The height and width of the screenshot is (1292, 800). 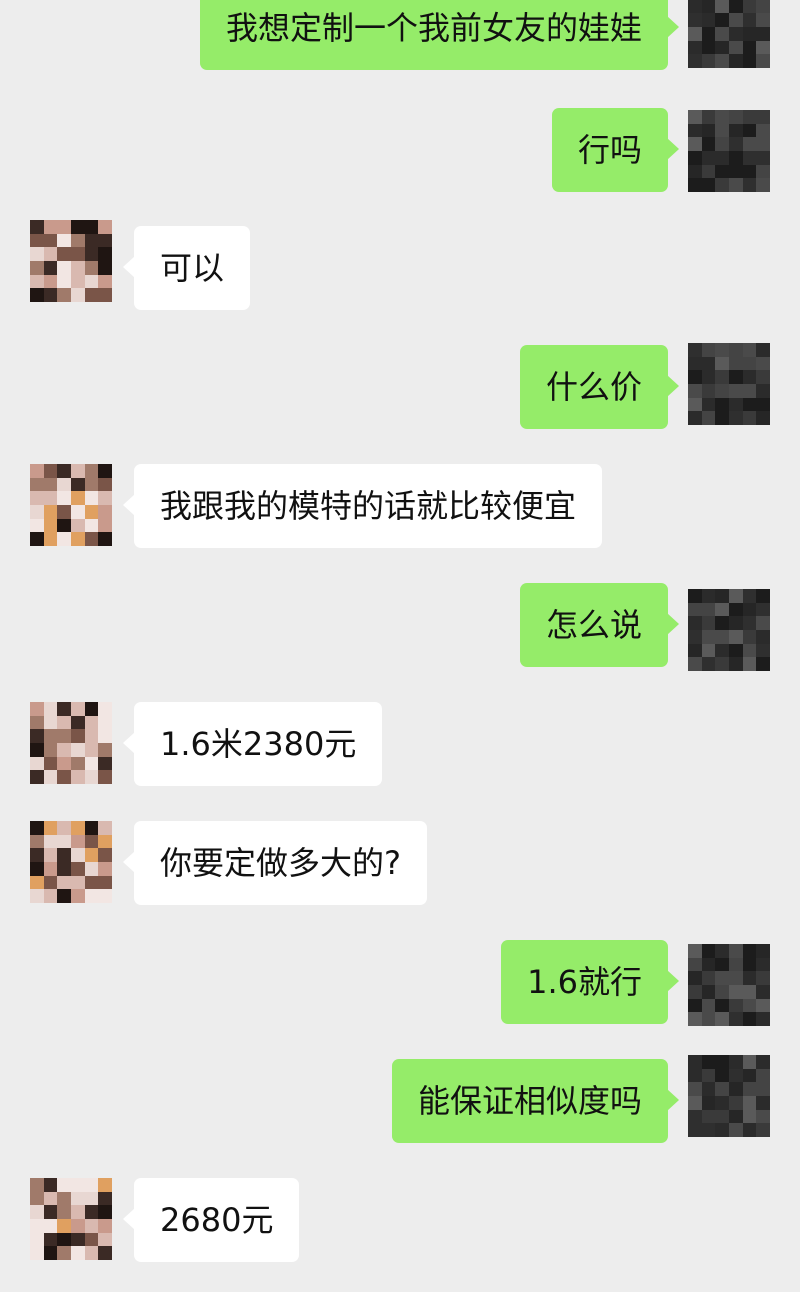 What do you see at coordinates (211, 1220) in the screenshot?
I see `message-bubble-received: 2680元` at bounding box center [211, 1220].